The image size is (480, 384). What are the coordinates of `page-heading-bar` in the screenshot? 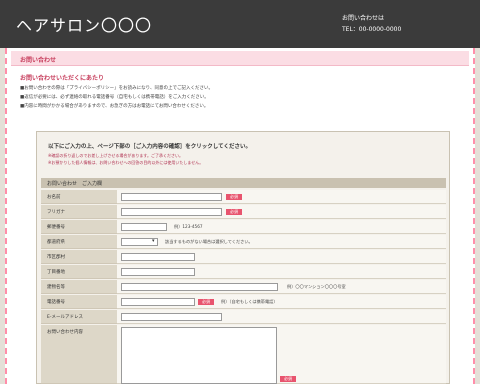 It's located at (240, 58).